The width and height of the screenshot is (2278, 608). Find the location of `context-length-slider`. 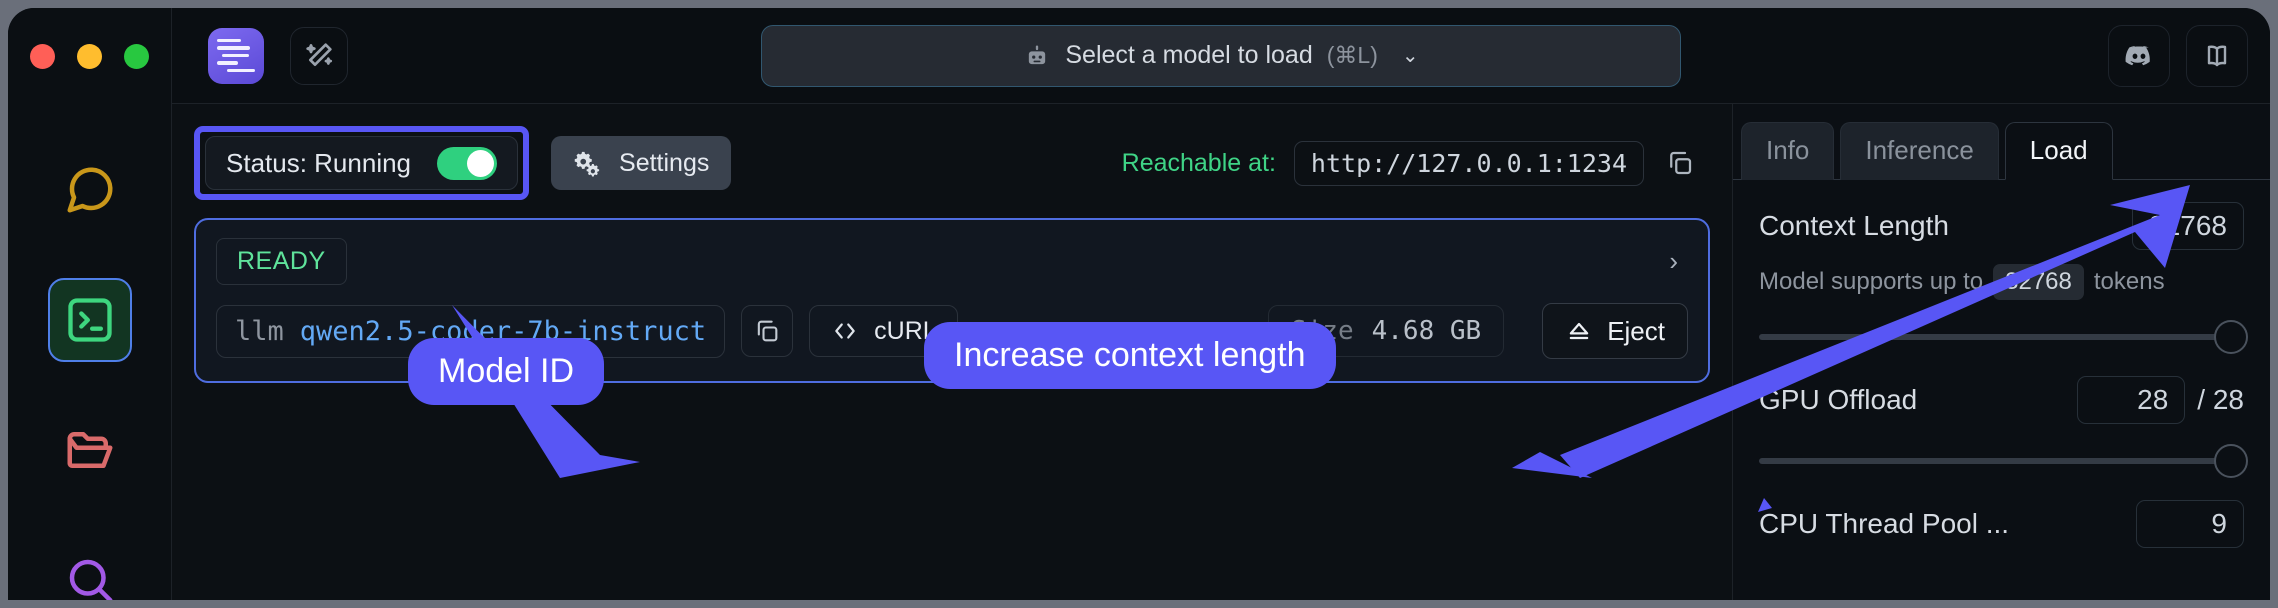

context-length-slider is located at coordinates (2001, 336).